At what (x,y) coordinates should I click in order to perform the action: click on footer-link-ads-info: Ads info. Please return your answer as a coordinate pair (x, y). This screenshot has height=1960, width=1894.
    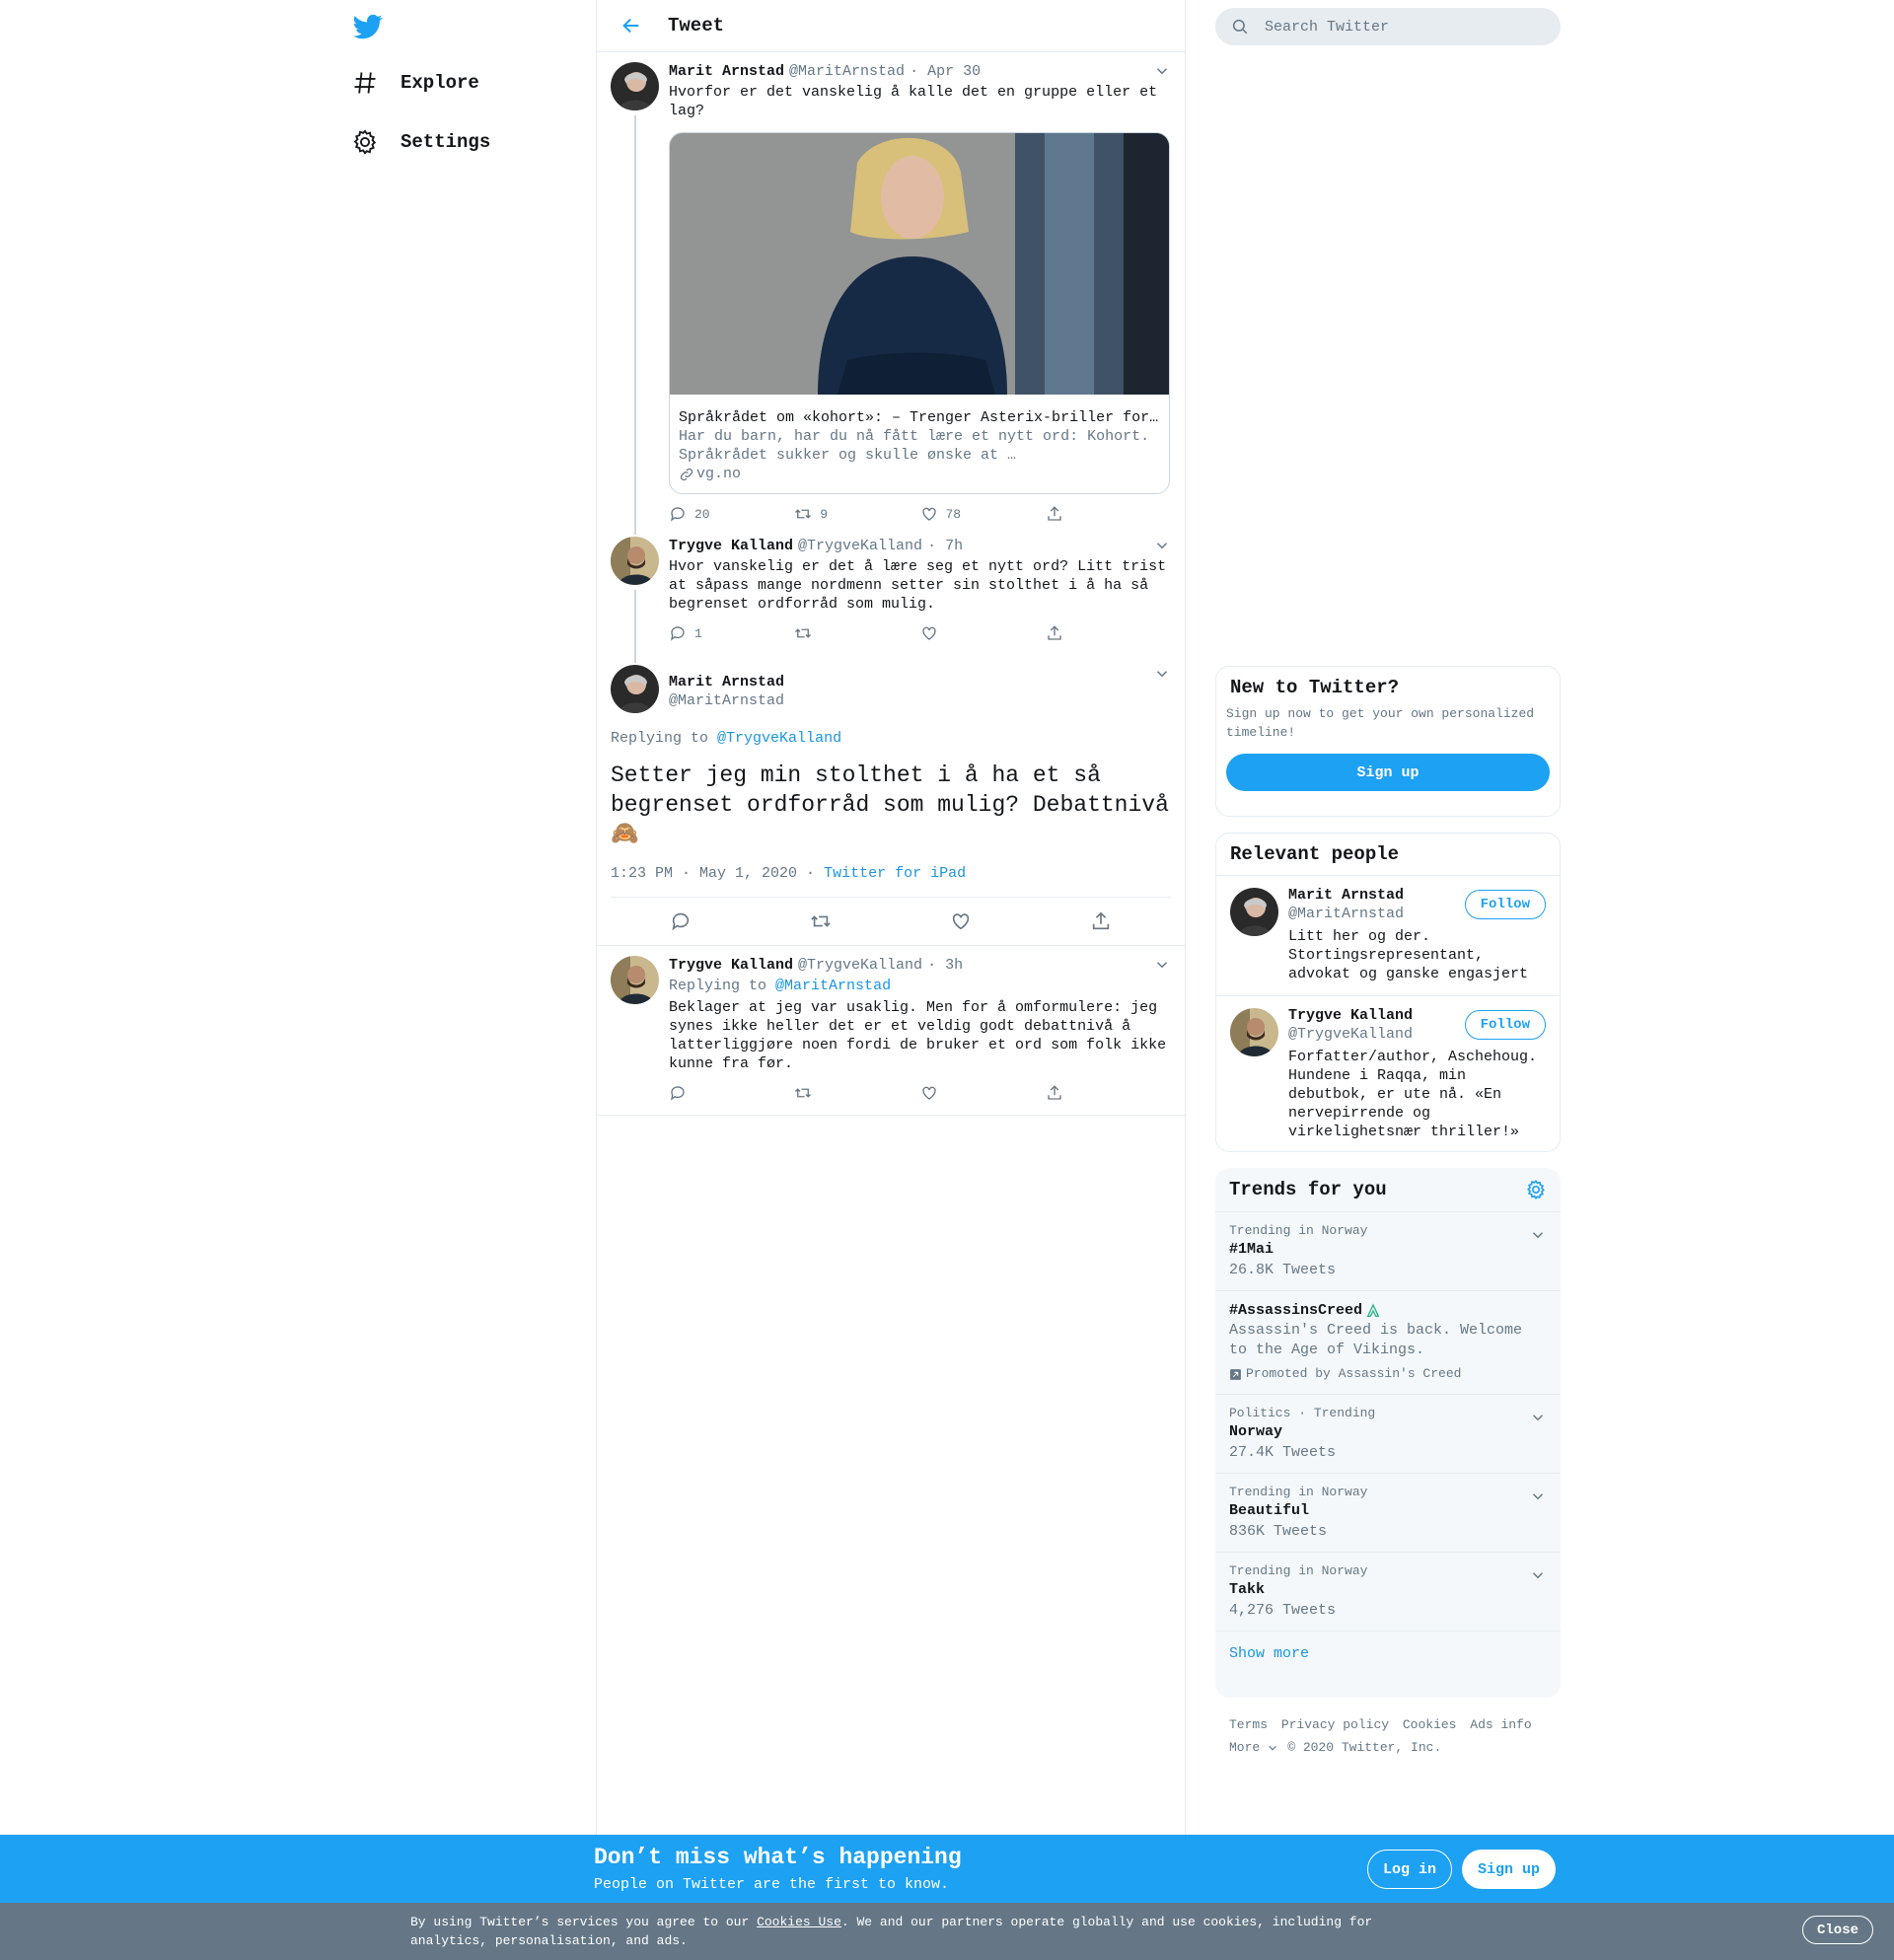
    Looking at the image, I should click on (1500, 1724).